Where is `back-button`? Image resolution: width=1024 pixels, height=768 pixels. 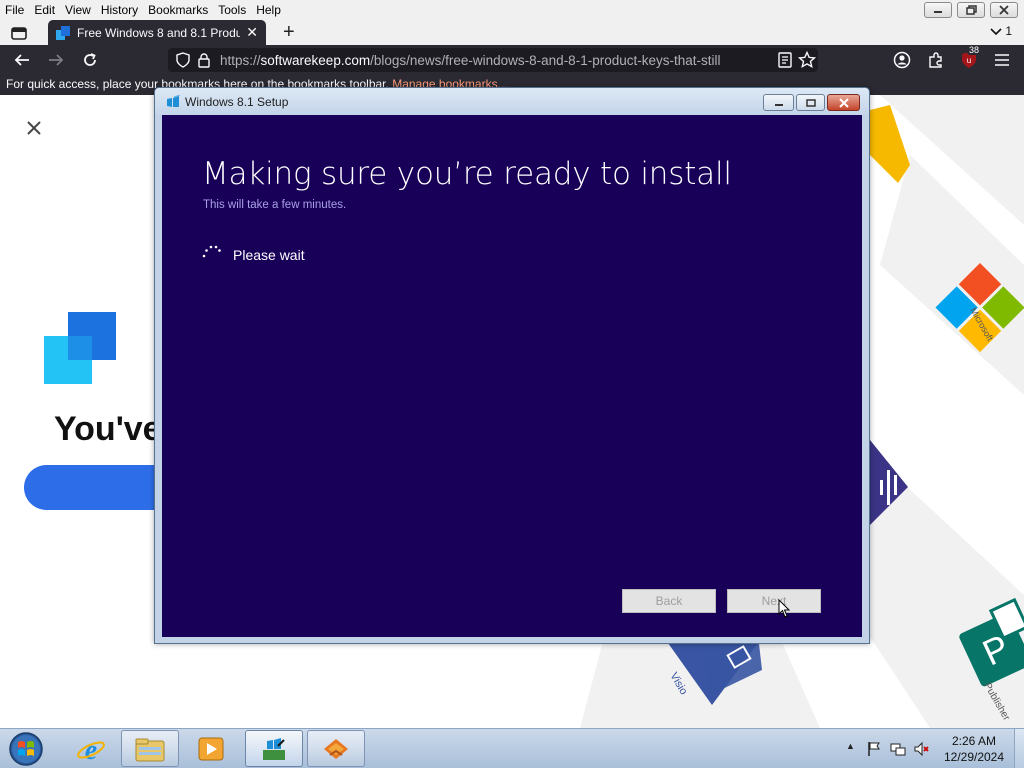 back-button is located at coordinates (22, 60).